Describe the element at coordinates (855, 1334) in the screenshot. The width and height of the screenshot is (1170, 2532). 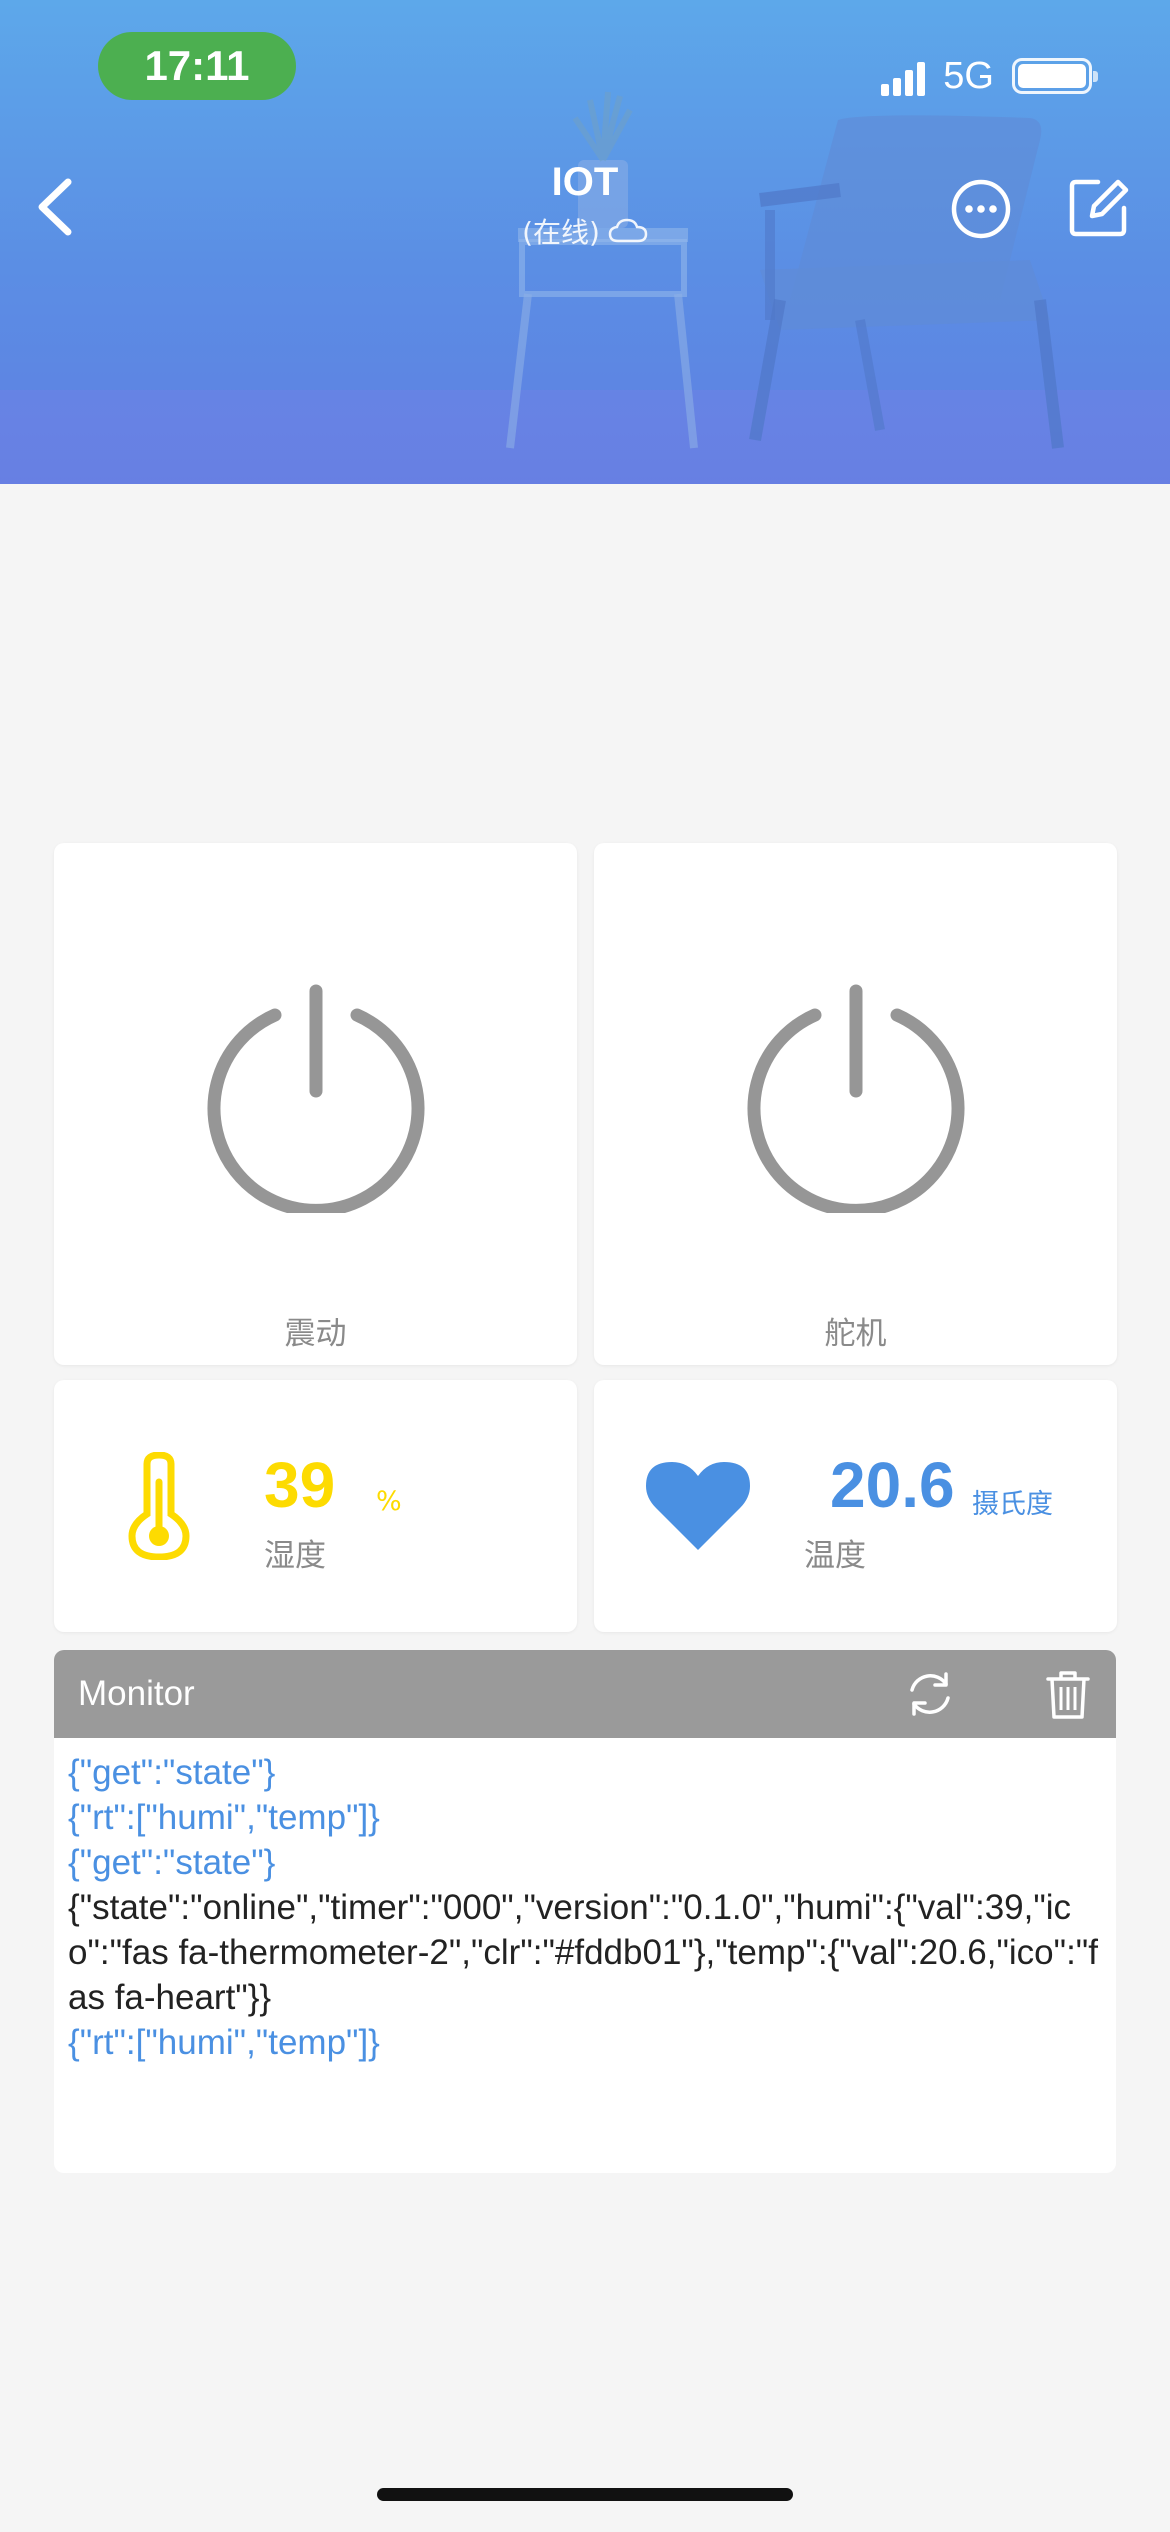
I see `switch-label: 舵机` at that location.